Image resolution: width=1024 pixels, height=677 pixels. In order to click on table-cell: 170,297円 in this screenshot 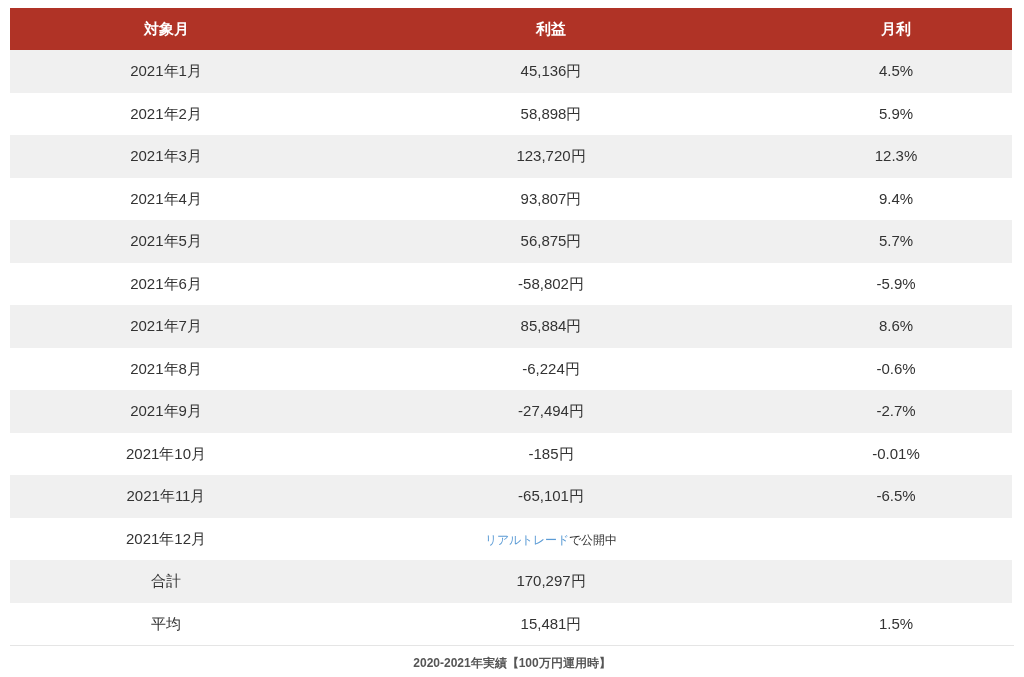, I will do `click(551, 581)`.